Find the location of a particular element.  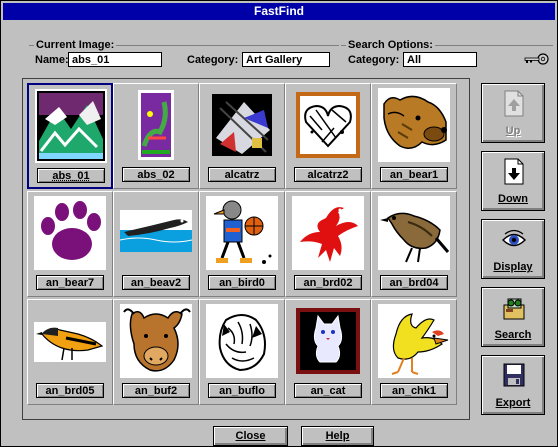

red-bird-thumbnail is located at coordinates (328, 233).